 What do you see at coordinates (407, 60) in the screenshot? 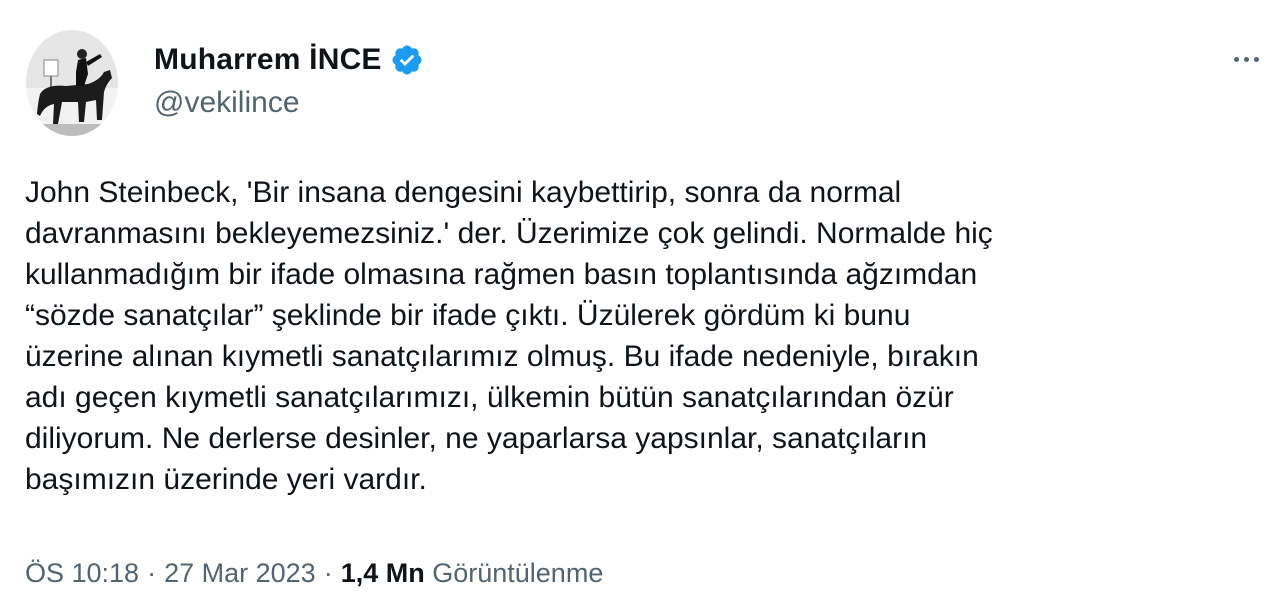
I see `verified-badge-icon` at bounding box center [407, 60].